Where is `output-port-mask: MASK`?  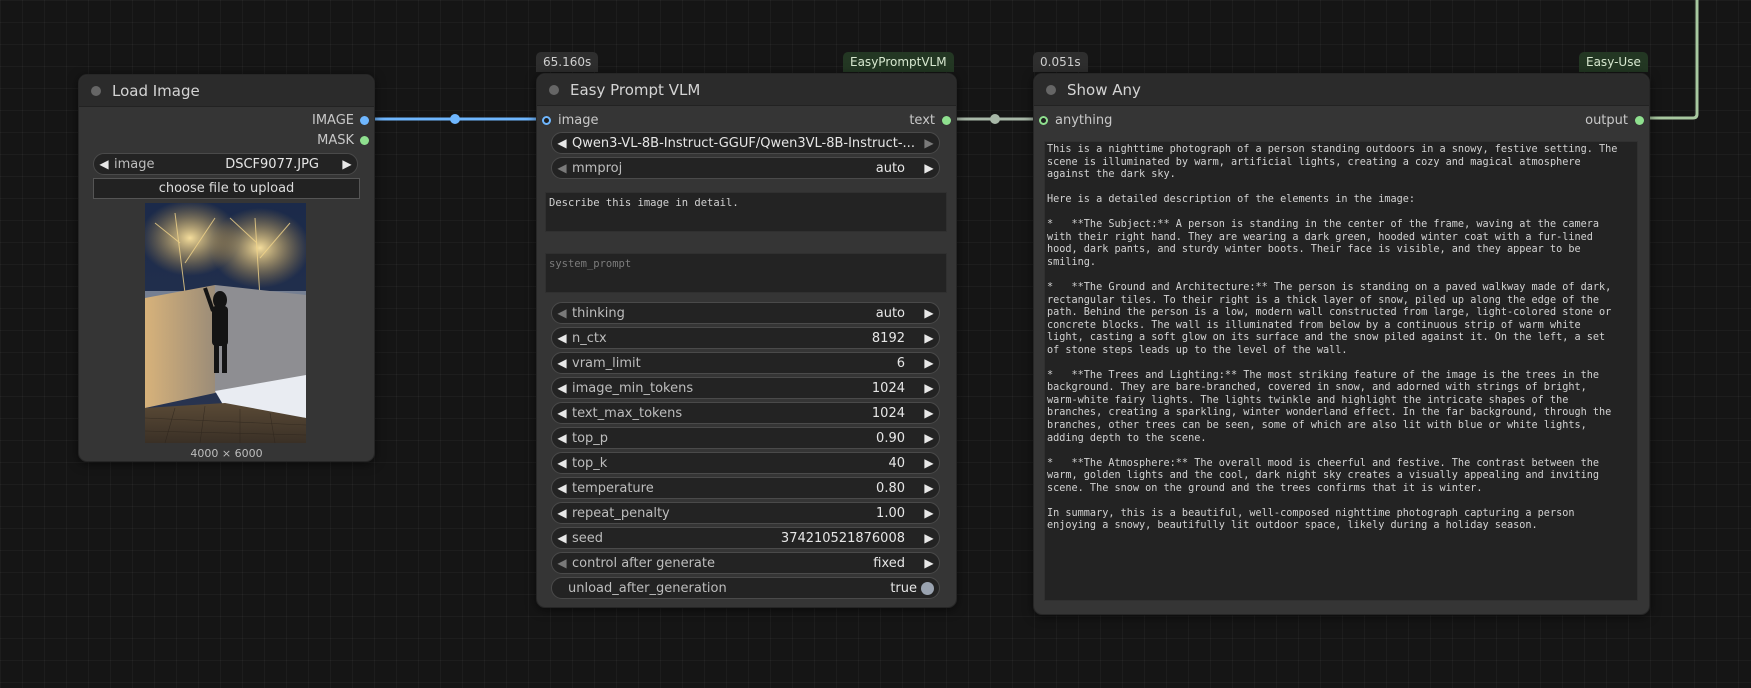
output-port-mask: MASK is located at coordinates (343, 140).